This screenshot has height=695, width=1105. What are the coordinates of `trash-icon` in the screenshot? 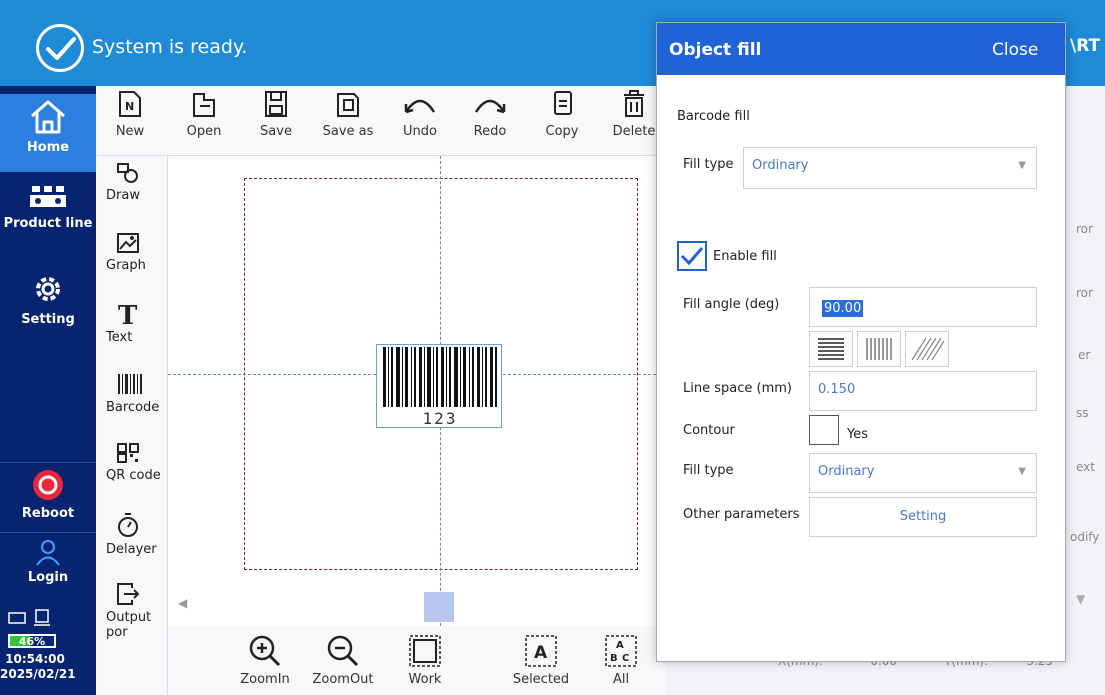 It's located at (634, 103).